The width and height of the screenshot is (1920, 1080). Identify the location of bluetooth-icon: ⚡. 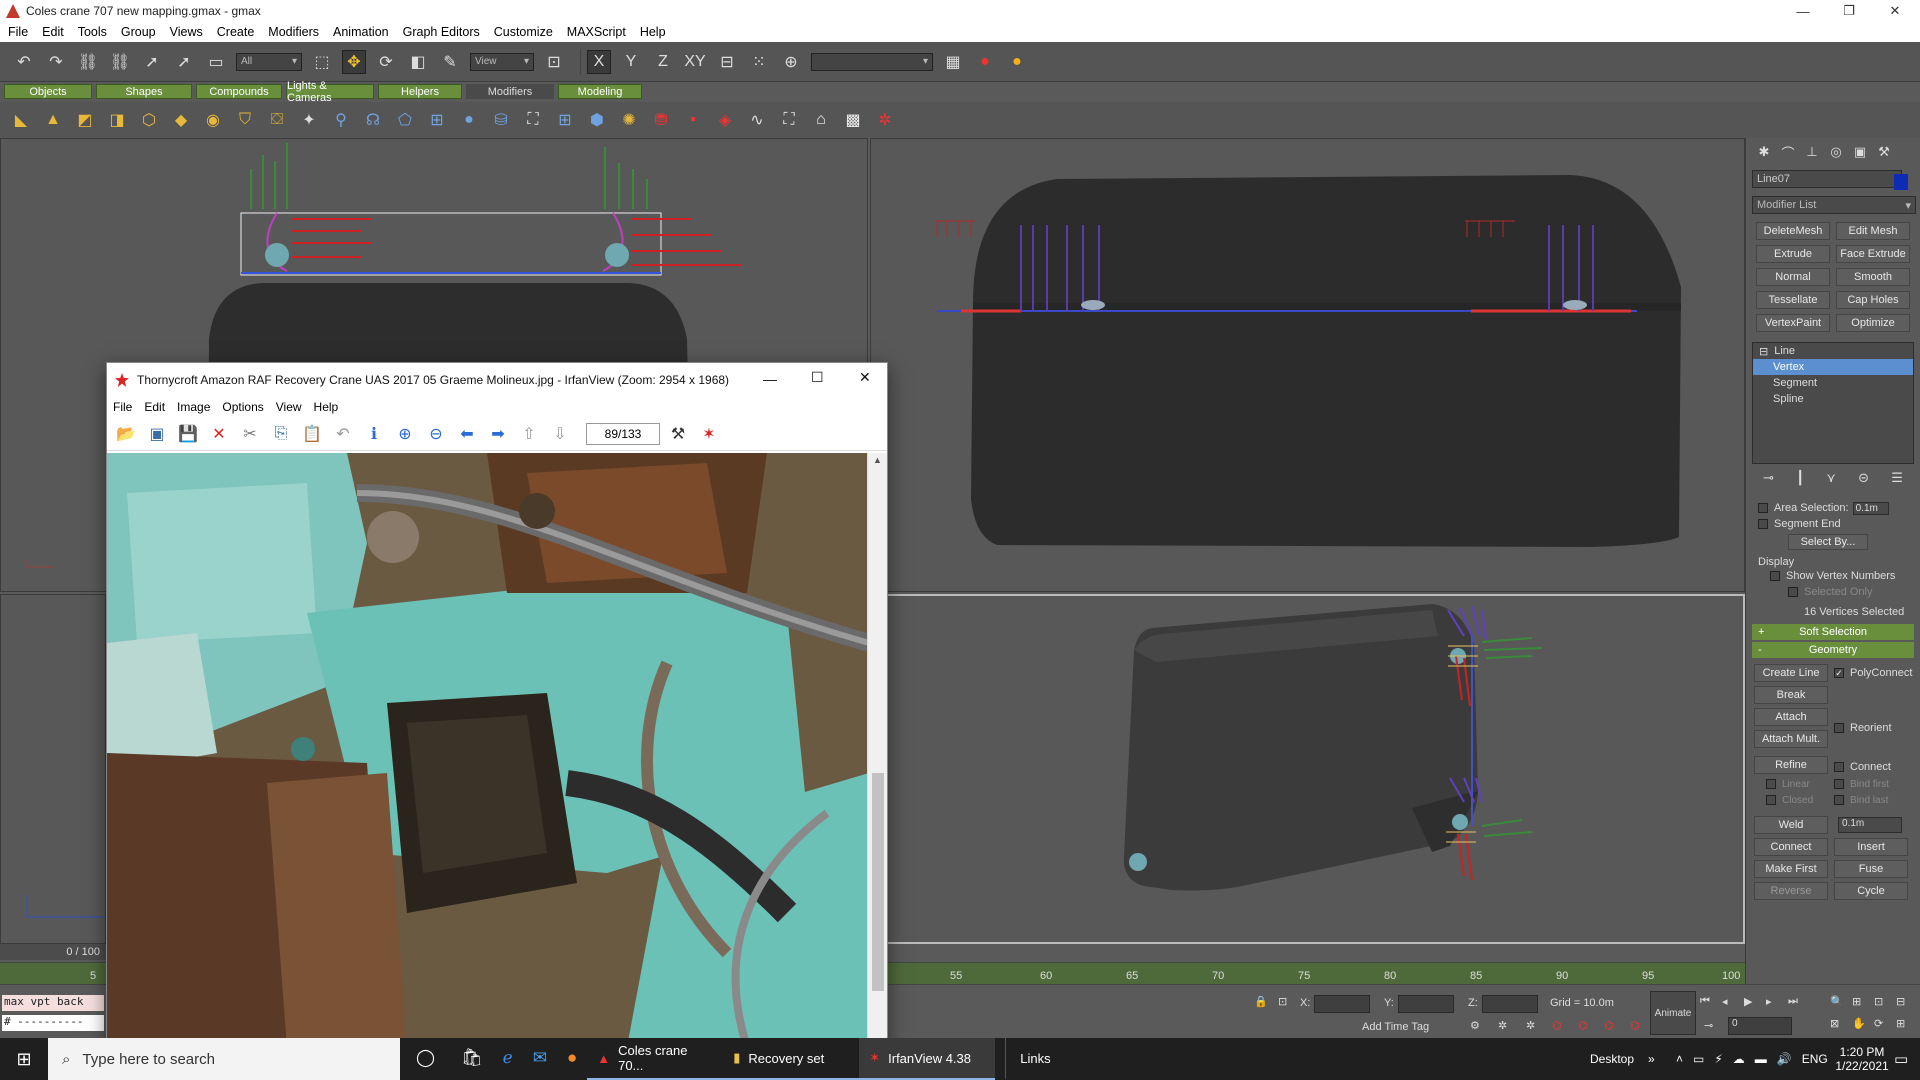
(1718, 1059).